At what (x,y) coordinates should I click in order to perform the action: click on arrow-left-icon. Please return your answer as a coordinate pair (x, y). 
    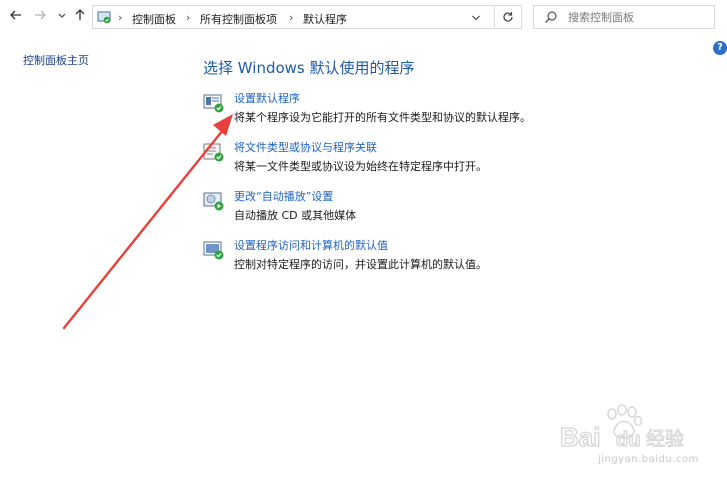
    Looking at the image, I should click on (15, 15).